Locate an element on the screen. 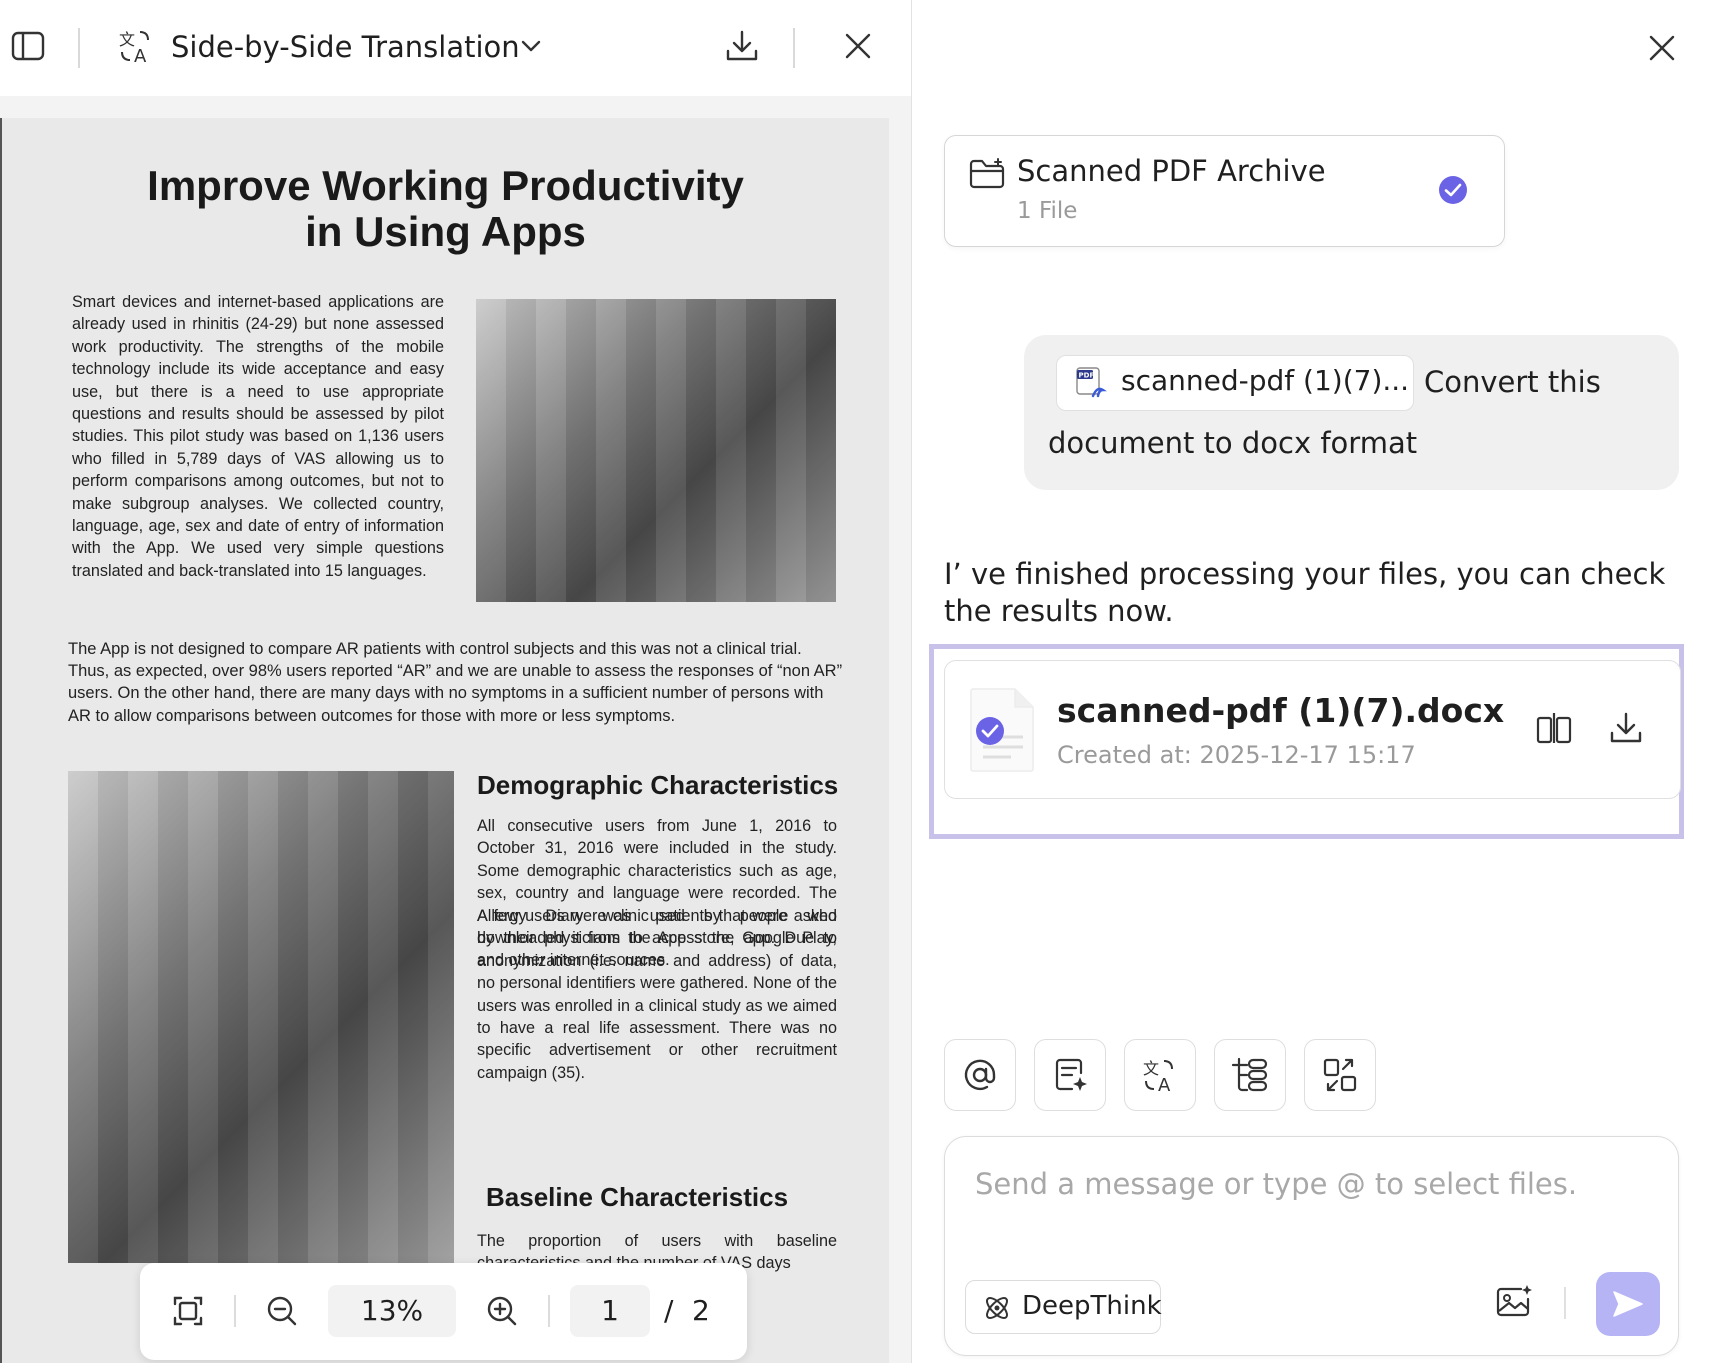 The width and height of the screenshot is (1719, 1363). mention-button is located at coordinates (980, 1075).